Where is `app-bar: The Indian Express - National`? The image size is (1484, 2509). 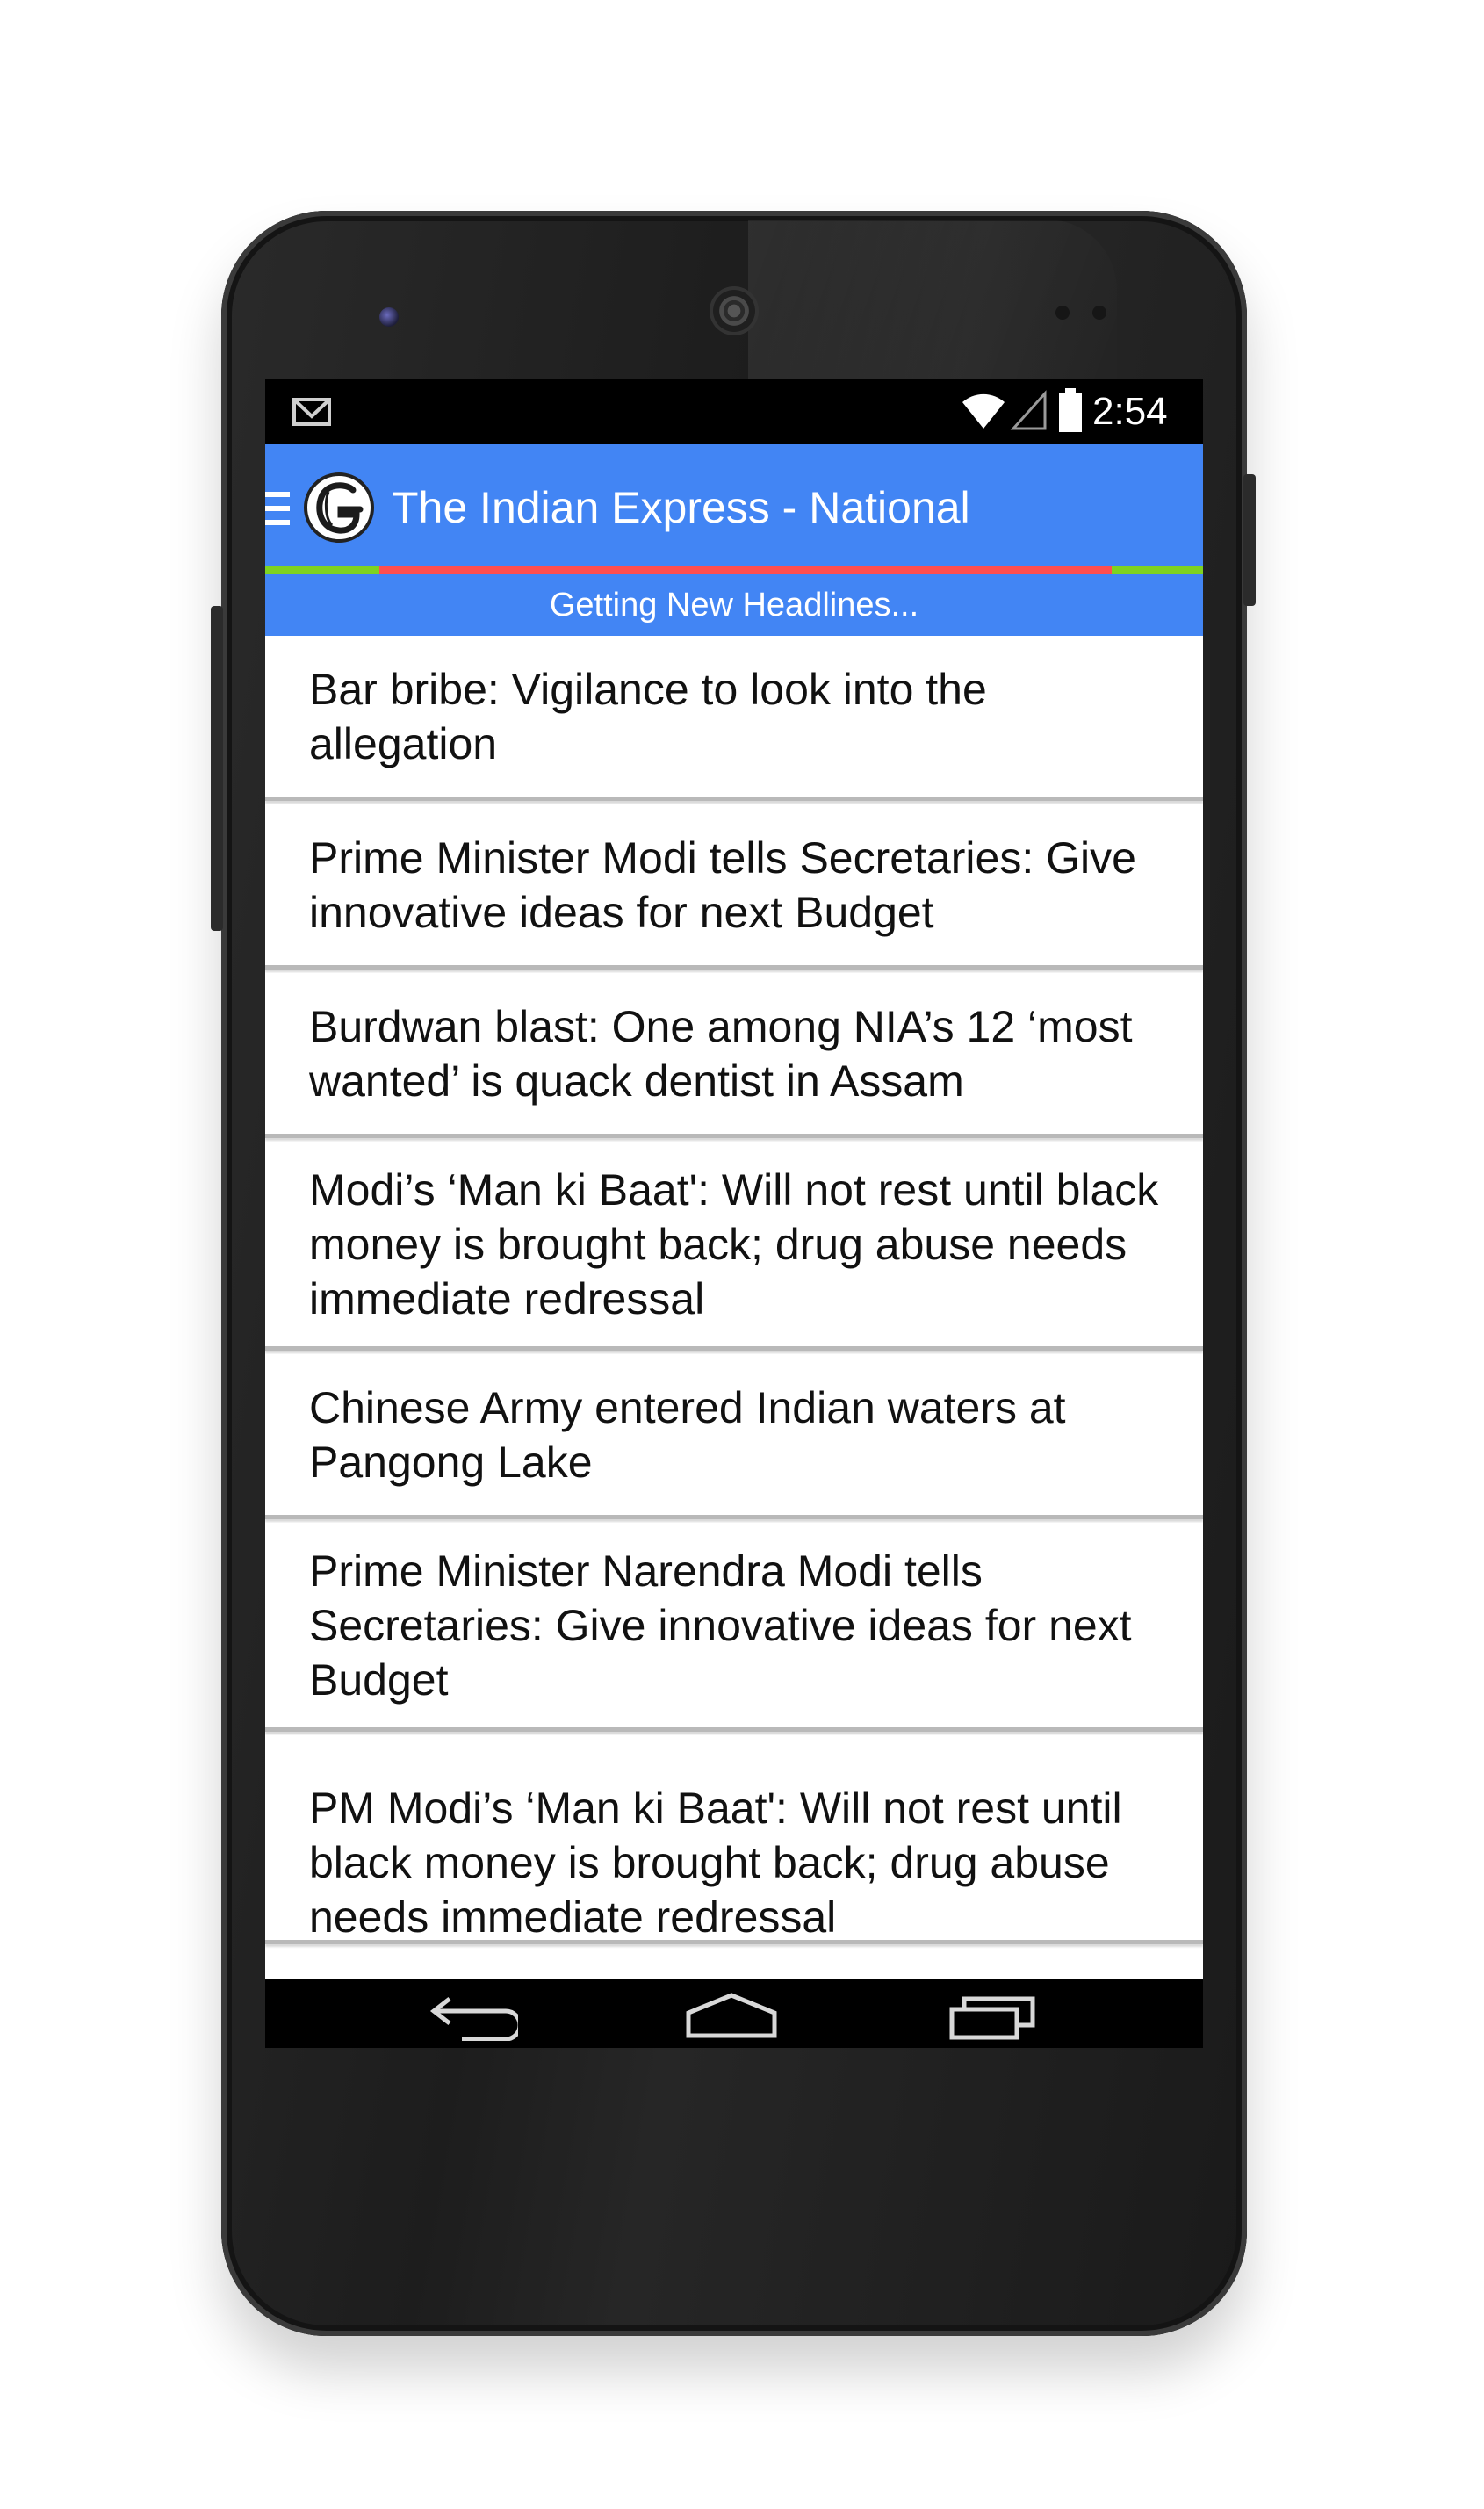
app-bar: The Indian Express - National is located at coordinates (734, 509).